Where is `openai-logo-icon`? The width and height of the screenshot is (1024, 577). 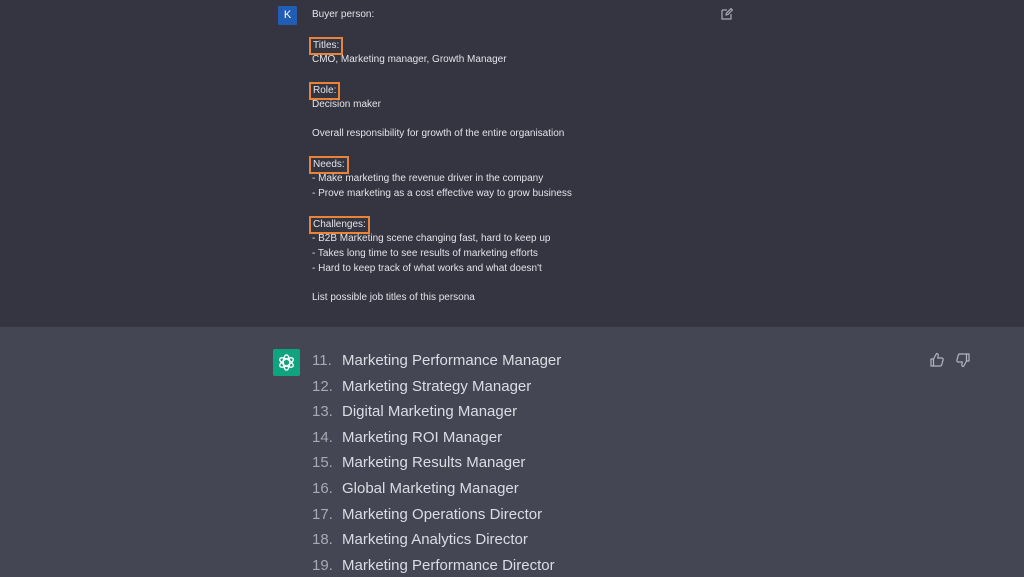
openai-logo-icon is located at coordinates (286, 362).